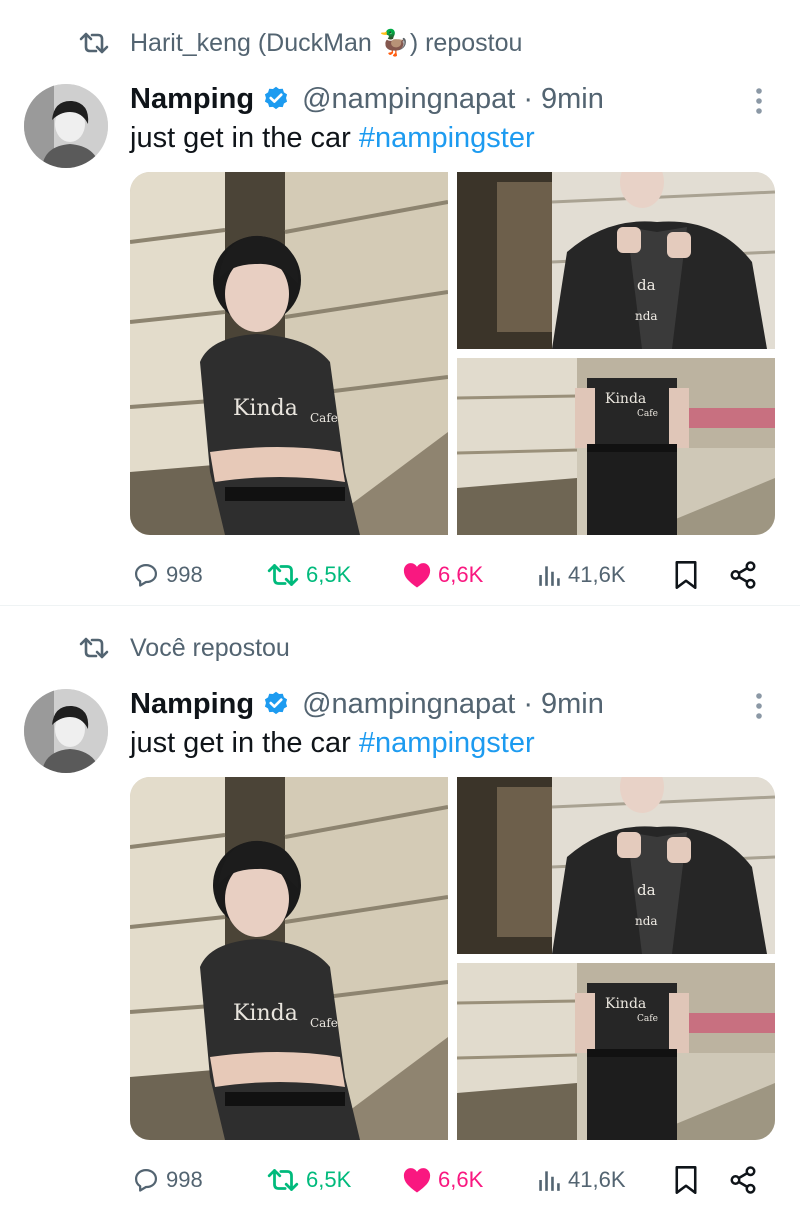 Image resolution: width=800 pixels, height=1205 pixels. What do you see at coordinates (210, 647) in the screenshot?
I see `repost-label: Você repostou` at bounding box center [210, 647].